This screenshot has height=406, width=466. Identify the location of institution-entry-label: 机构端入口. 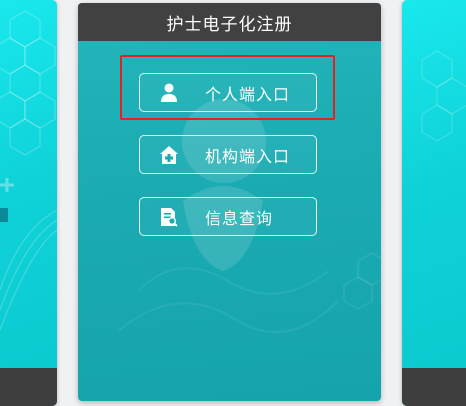
(248, 156).